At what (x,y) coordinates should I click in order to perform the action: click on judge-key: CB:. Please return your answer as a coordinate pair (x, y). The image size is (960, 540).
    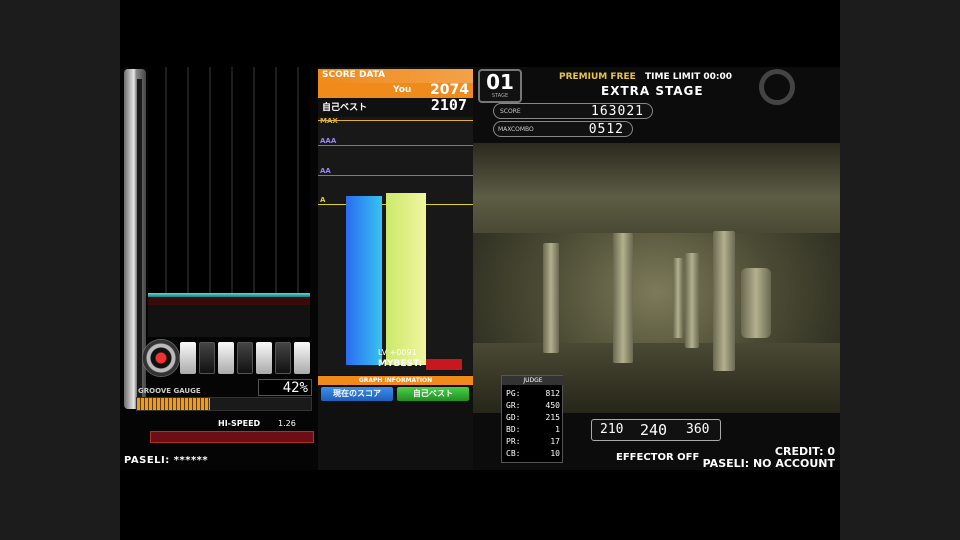
    Looking at the image, I should click on (513, 453).